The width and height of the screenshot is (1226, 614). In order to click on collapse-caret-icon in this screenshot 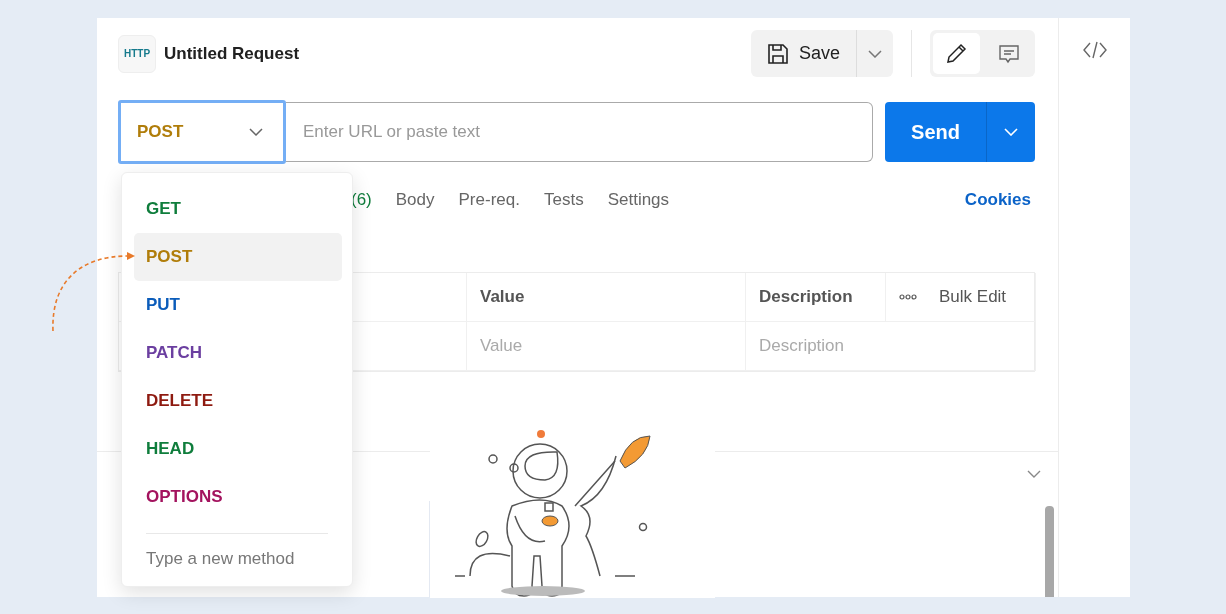, I will do `click(1034, 474)`.